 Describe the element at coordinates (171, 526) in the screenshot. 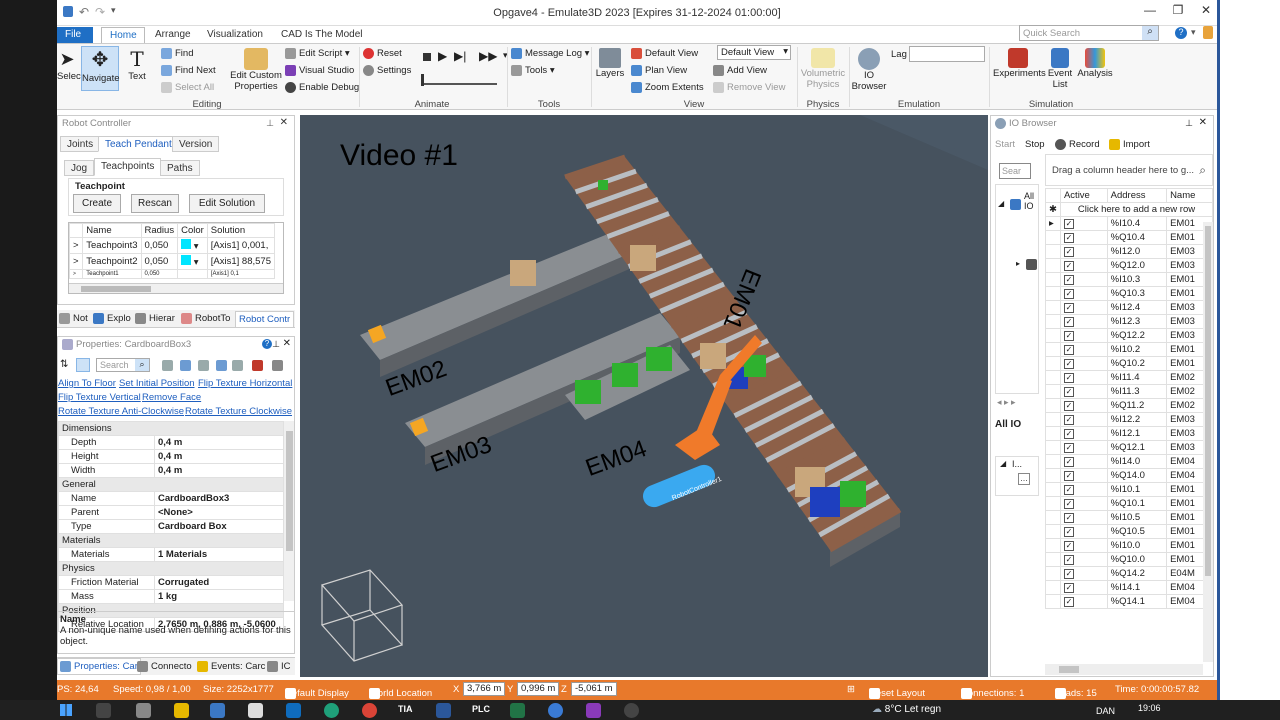

I see `property-row: Type Cardboard Box` at that location.